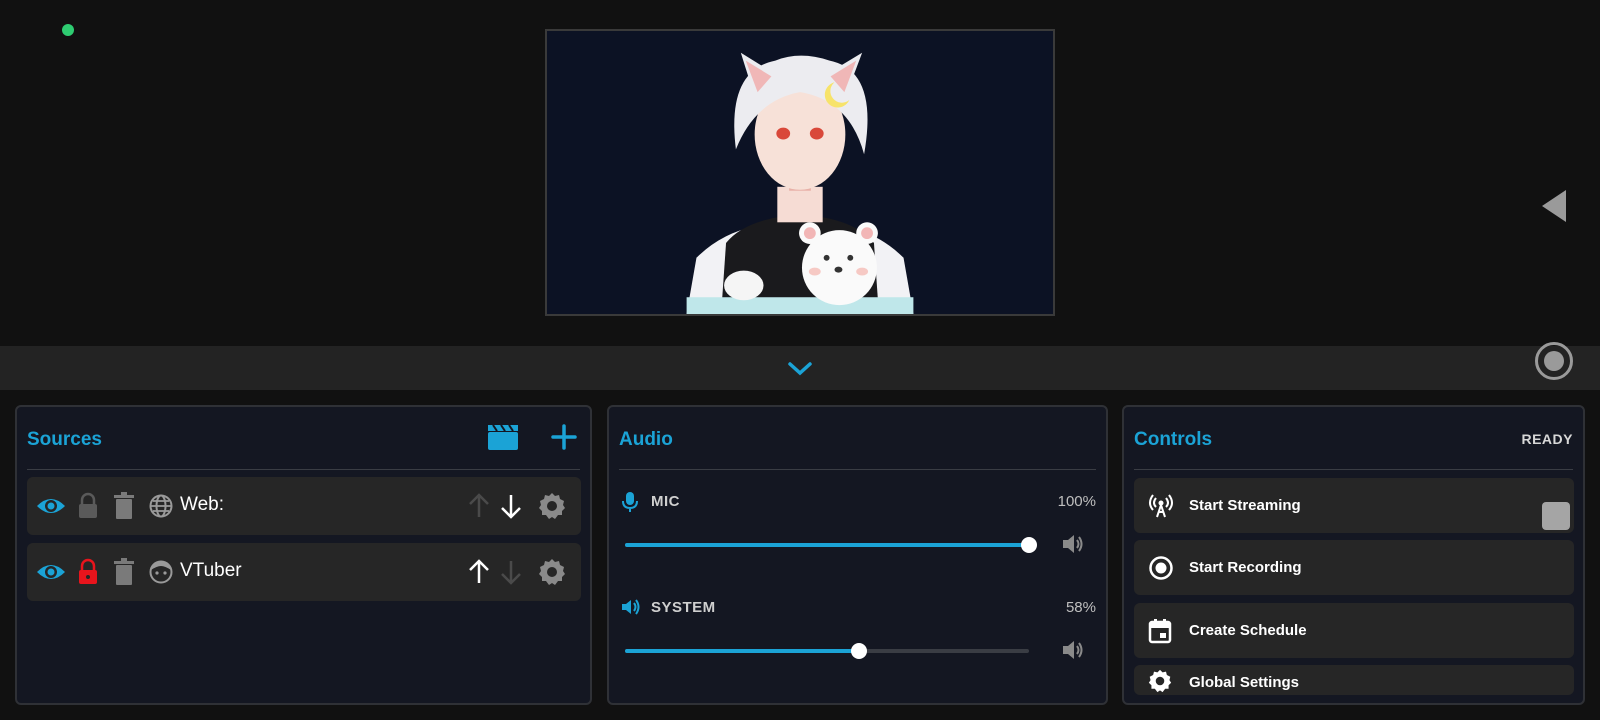 The width and height of the screenshot is (1600, 720). What do you see at coordinates (1080, 607) in the screenshot?
I see `channel-percent: 58%` at bounding box center [1080, 607].